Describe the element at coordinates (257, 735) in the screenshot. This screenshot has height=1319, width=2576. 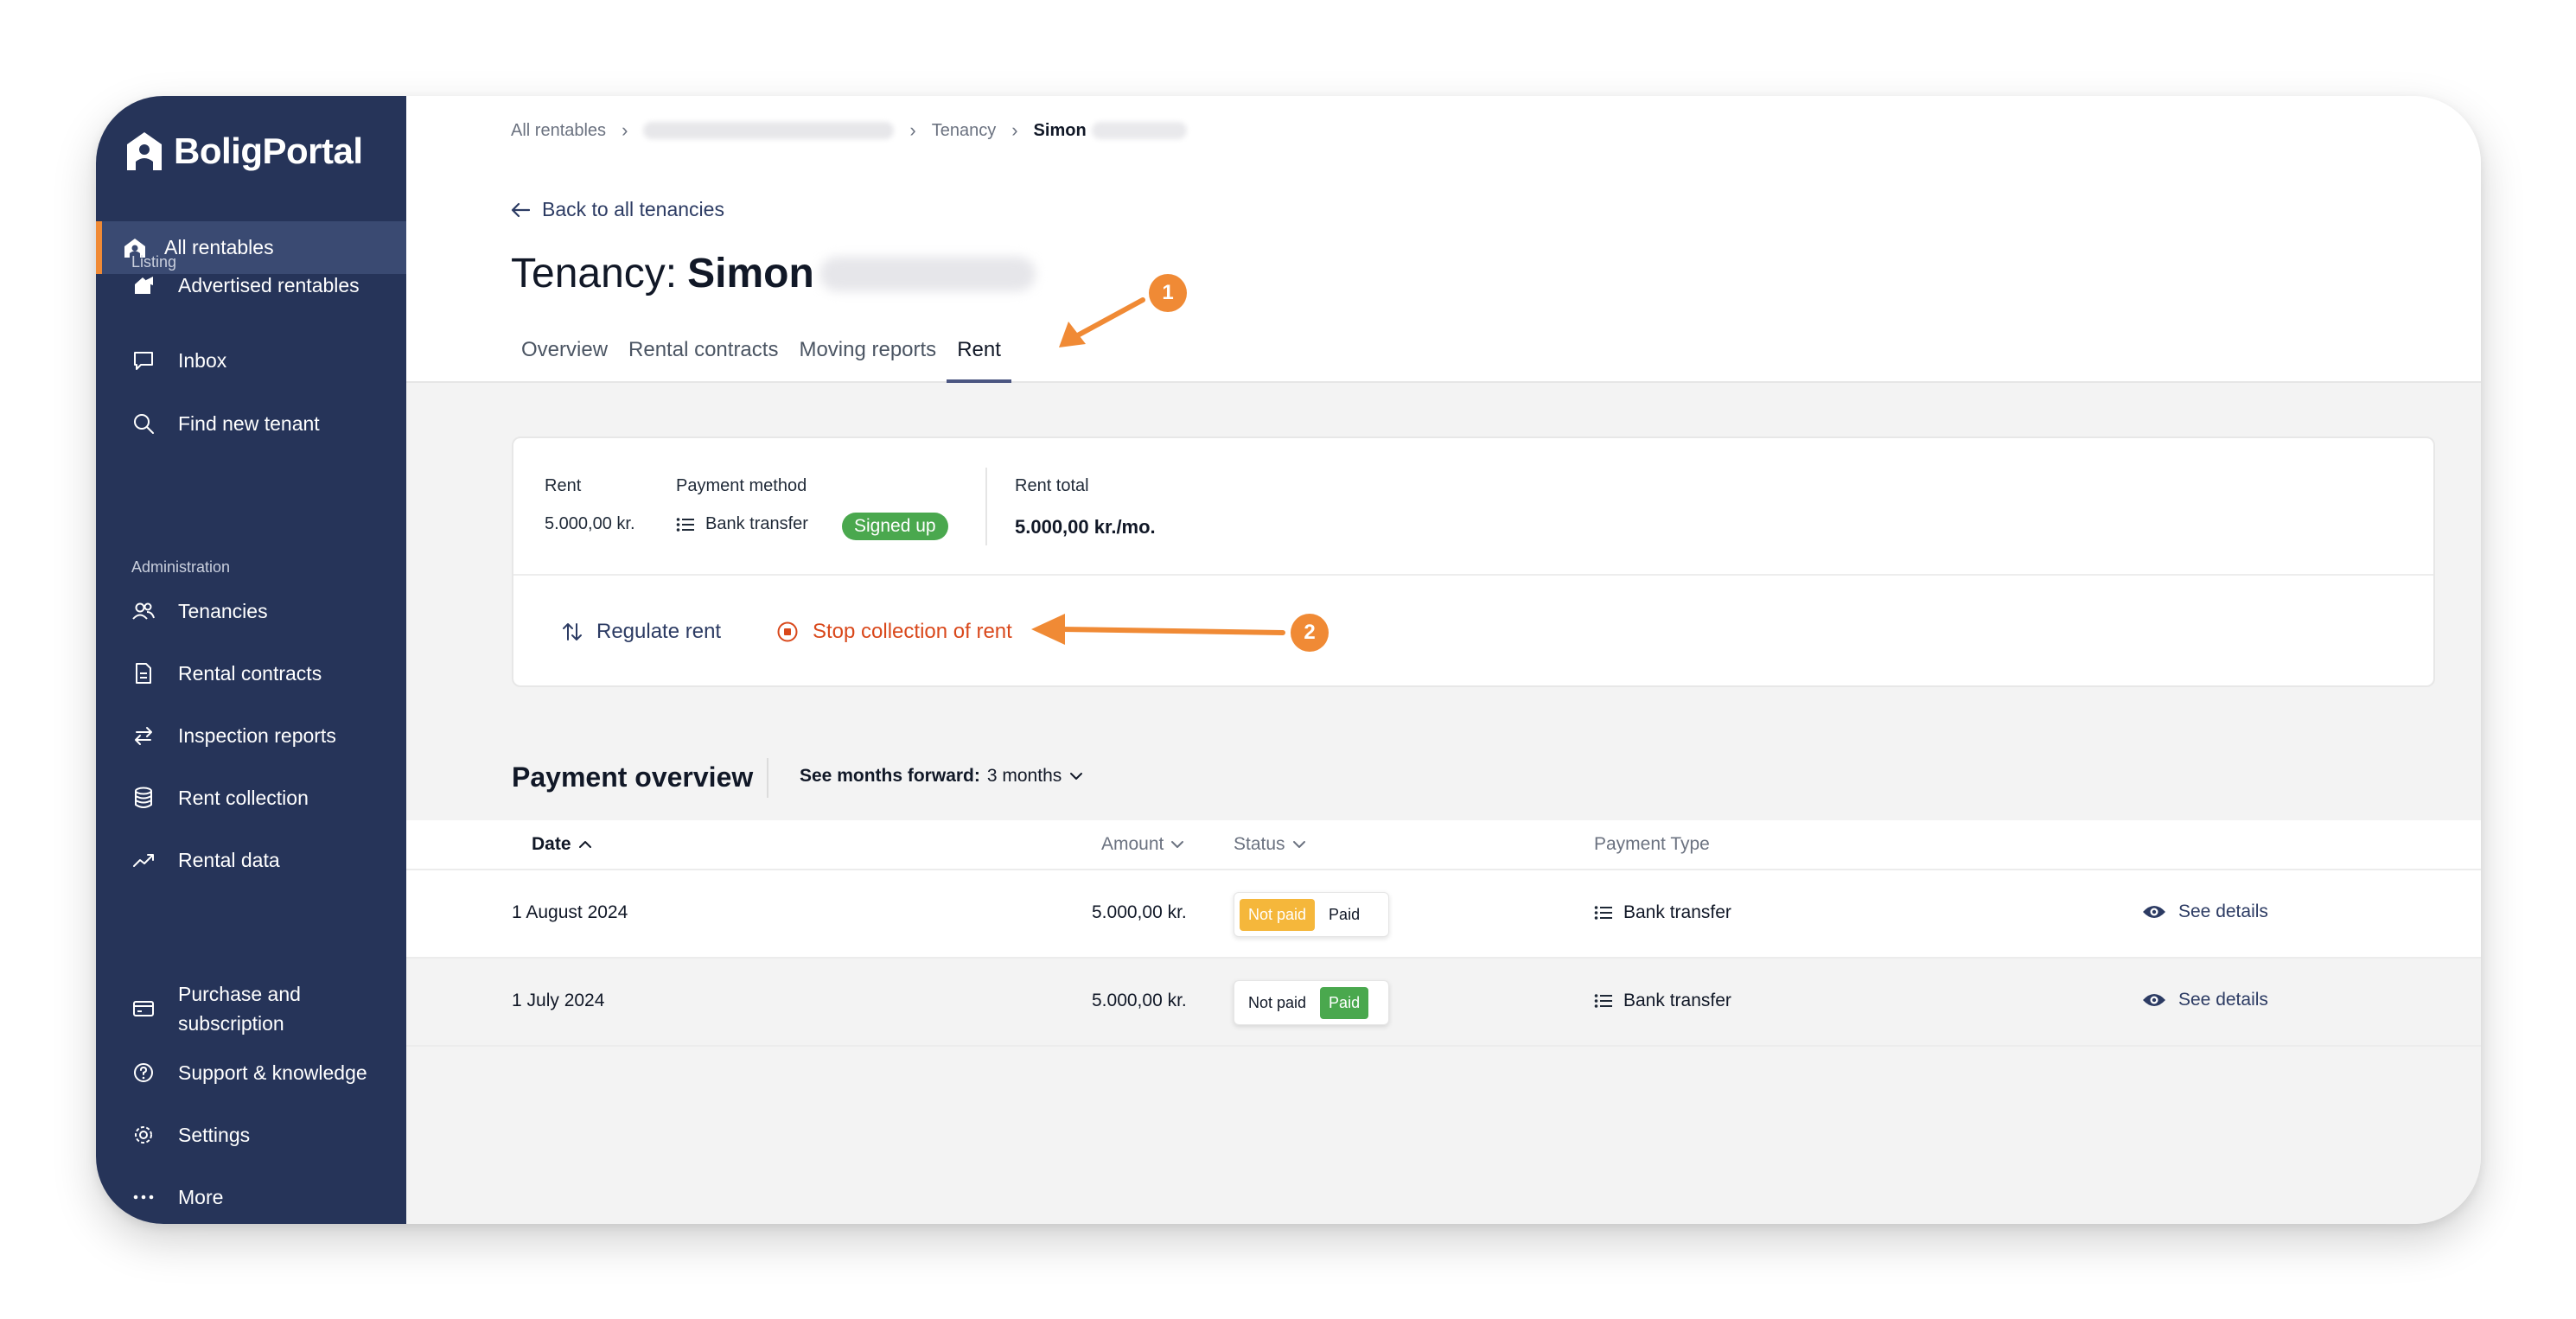
I see `sidebar-item-label: Inspection reports` at that location.